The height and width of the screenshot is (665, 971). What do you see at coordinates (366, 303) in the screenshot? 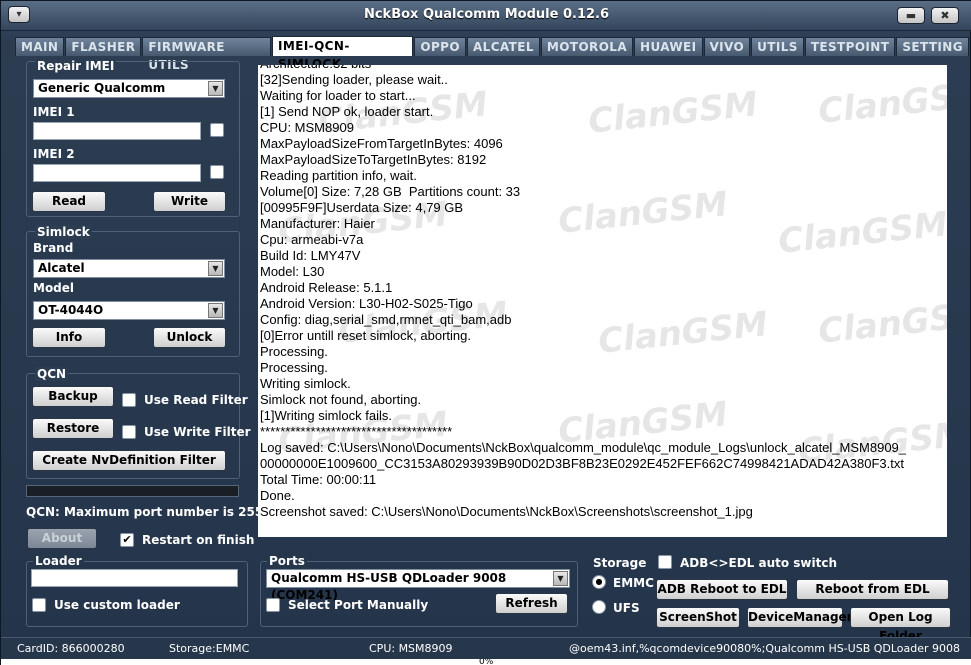
I see `log-line: Android Version: L30-H02-S025-Tigo` at bounding box center [366, 303].